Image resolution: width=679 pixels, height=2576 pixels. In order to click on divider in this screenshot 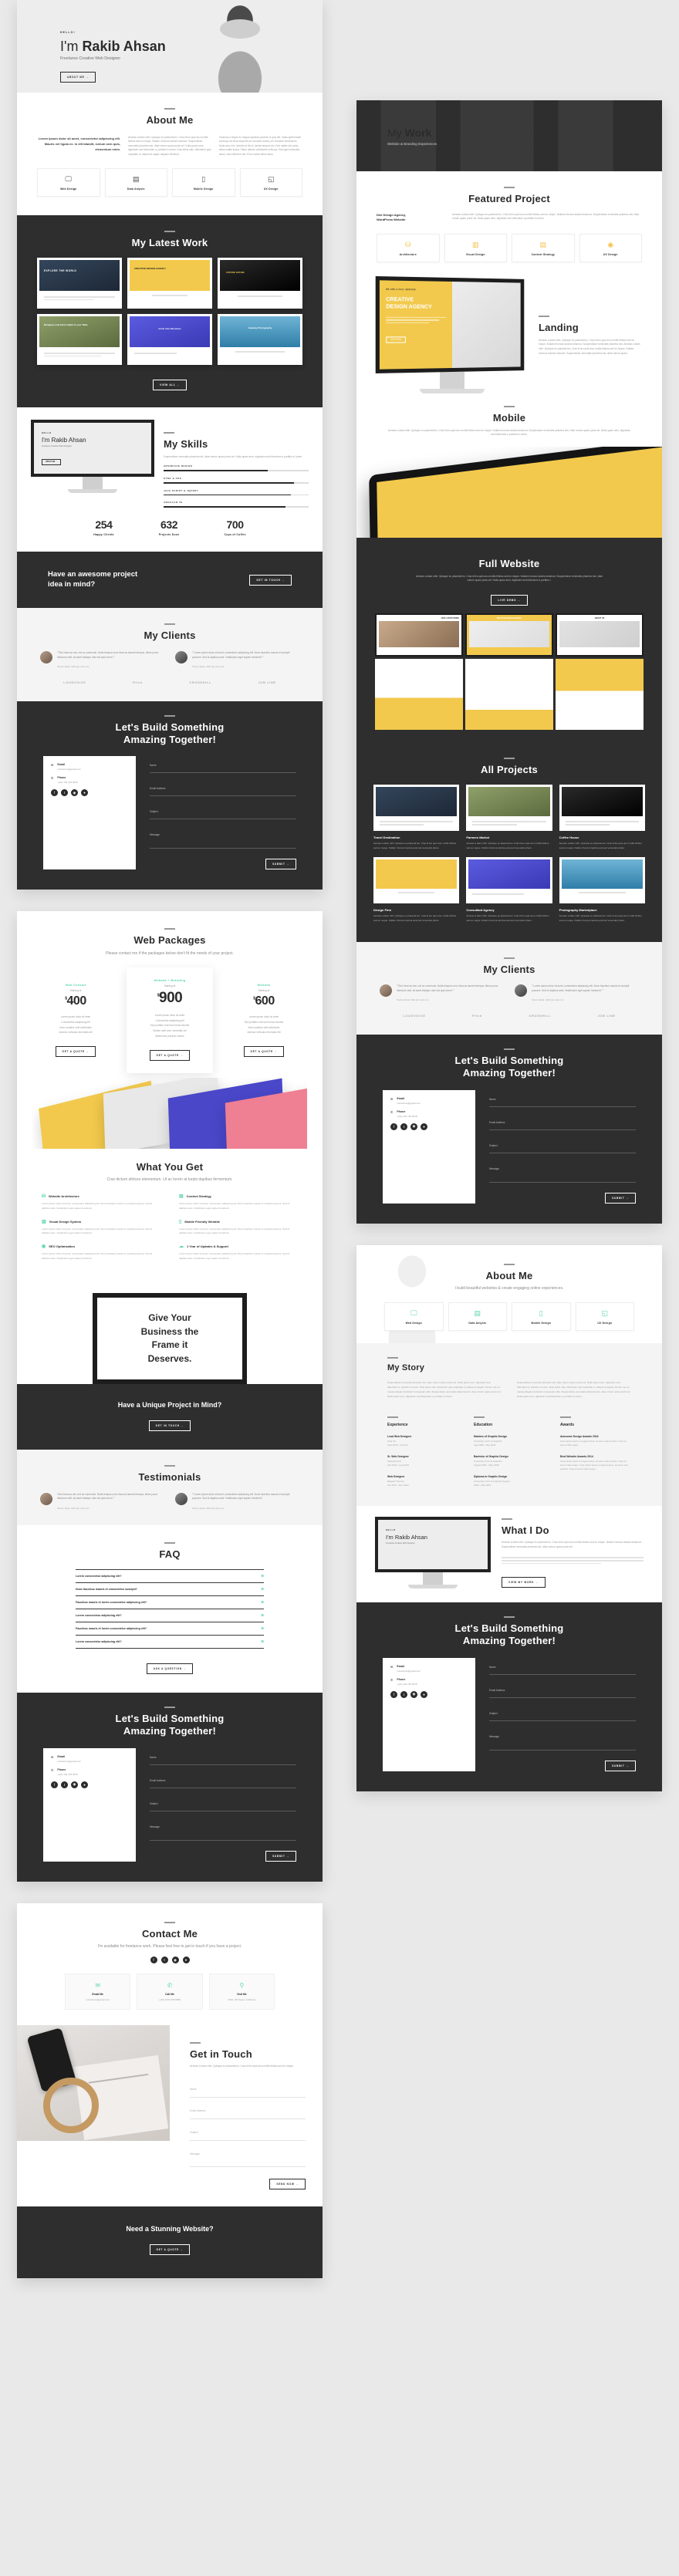, I will do `click(170, 1466)`.